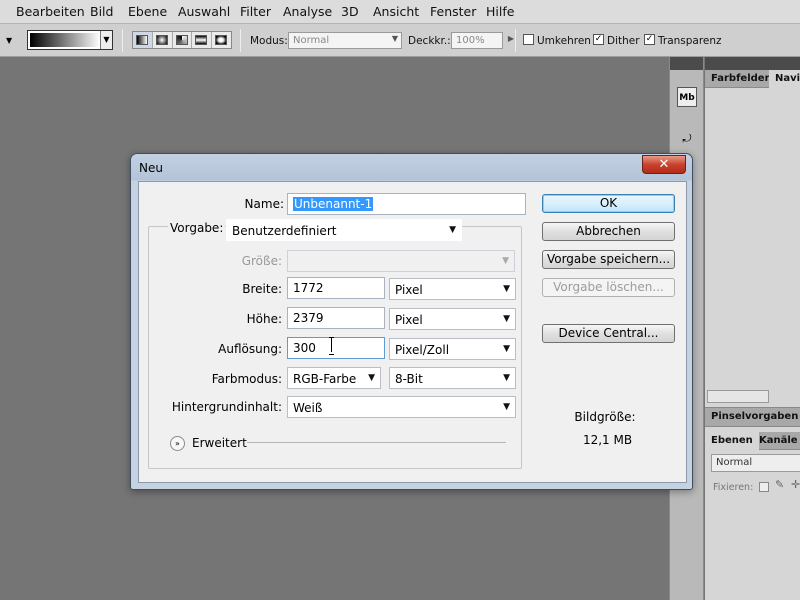 The width and height of the screenshot is (800, 600). I want to click on cancel-button: Abbrechen, so click(608, 231).